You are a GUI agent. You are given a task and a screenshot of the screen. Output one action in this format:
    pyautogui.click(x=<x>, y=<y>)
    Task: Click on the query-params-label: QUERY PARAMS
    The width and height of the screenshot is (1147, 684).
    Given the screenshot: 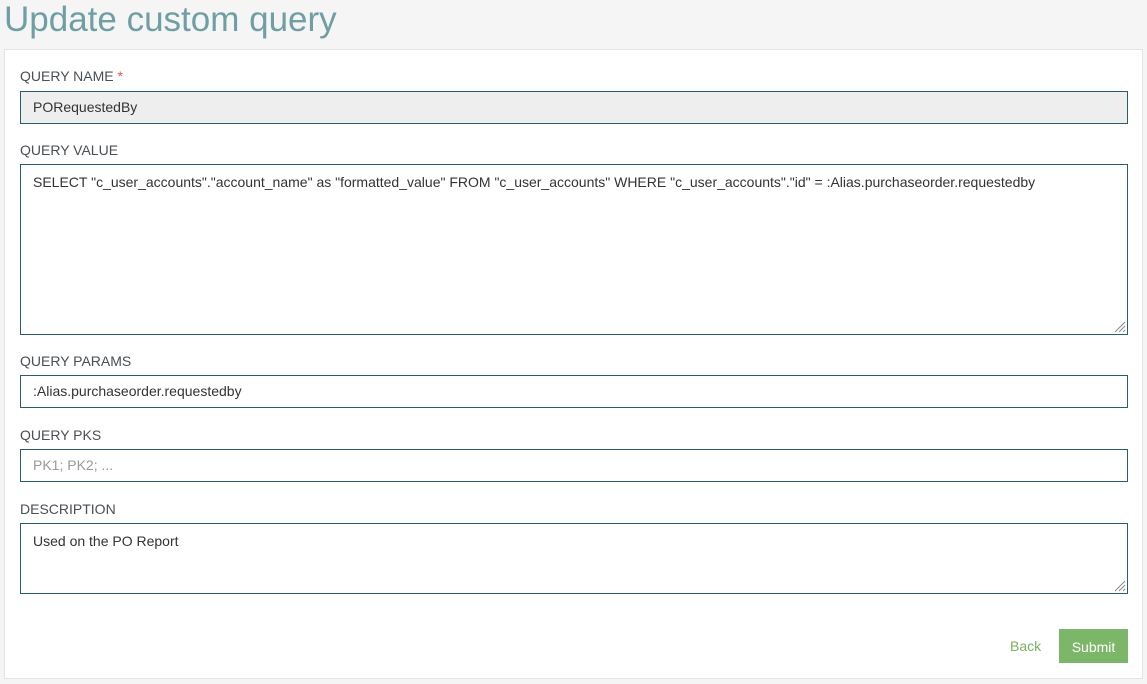 What is the action you would take?
    pyautogui.click(x=76, y=361)
    